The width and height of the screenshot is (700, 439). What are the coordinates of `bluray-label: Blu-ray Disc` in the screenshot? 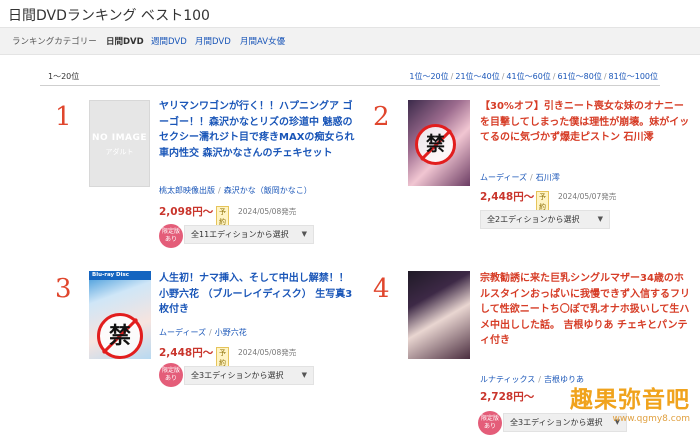 It's located at (120, 275).